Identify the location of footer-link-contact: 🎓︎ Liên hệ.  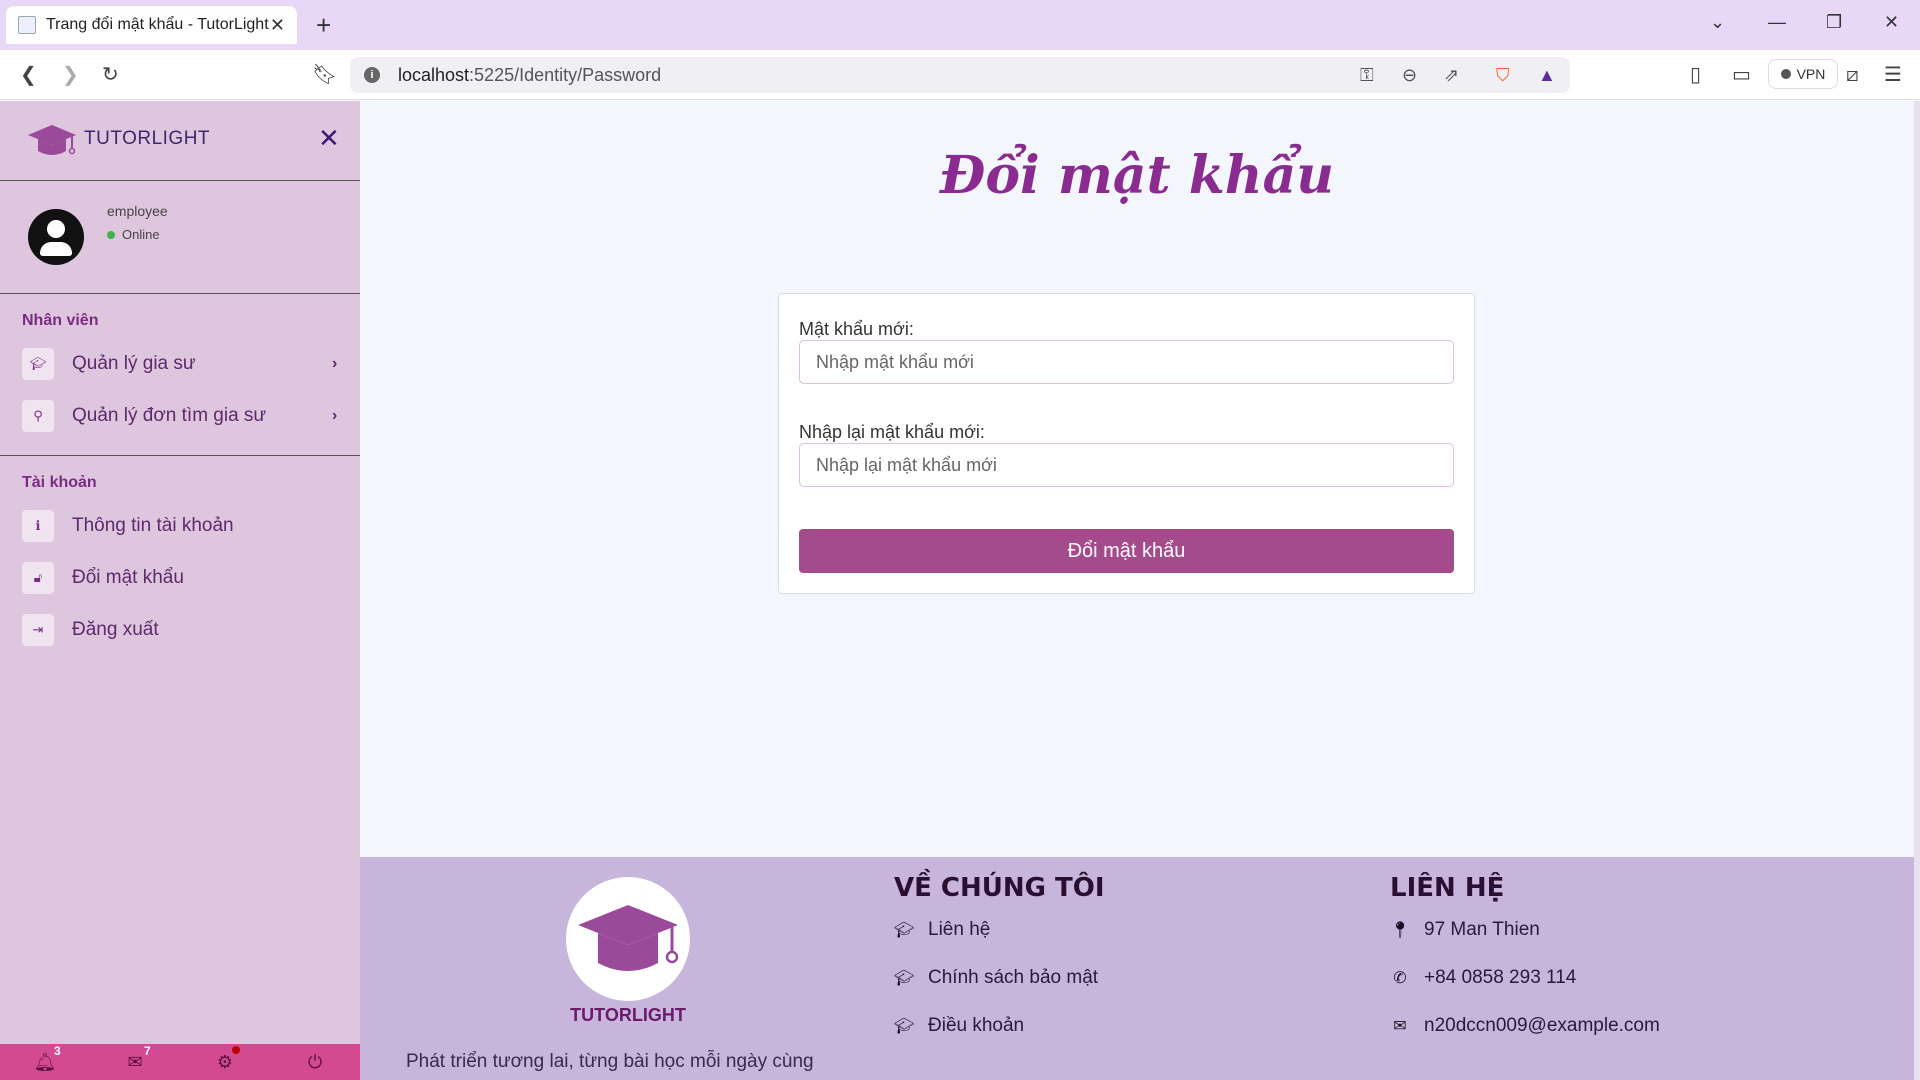
(942, 930).